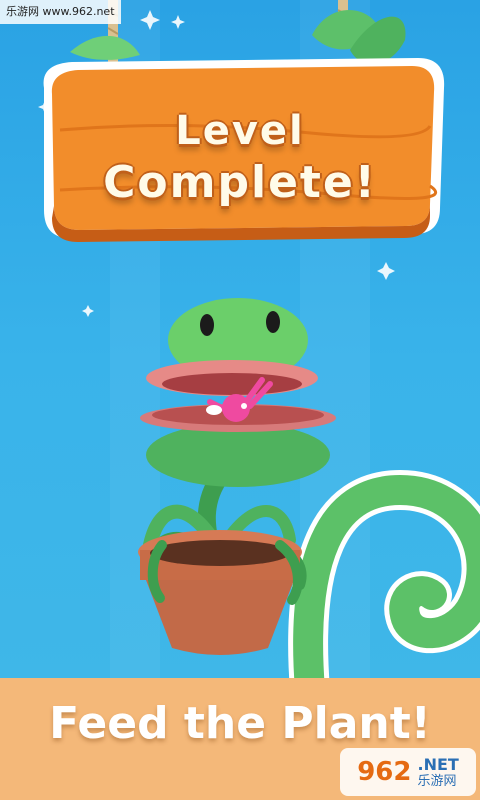 The height and width of the screenshot is (800, 480). I want to click on watermark-top: 乐游网 www.962.net, so click(60, 12).